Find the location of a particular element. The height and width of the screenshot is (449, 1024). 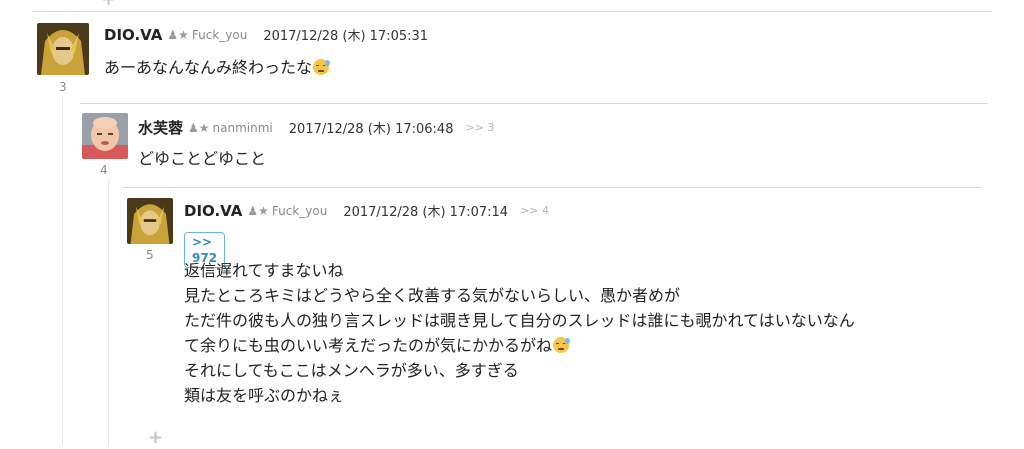

post-number: 3 is located at coordinates (63, 87).